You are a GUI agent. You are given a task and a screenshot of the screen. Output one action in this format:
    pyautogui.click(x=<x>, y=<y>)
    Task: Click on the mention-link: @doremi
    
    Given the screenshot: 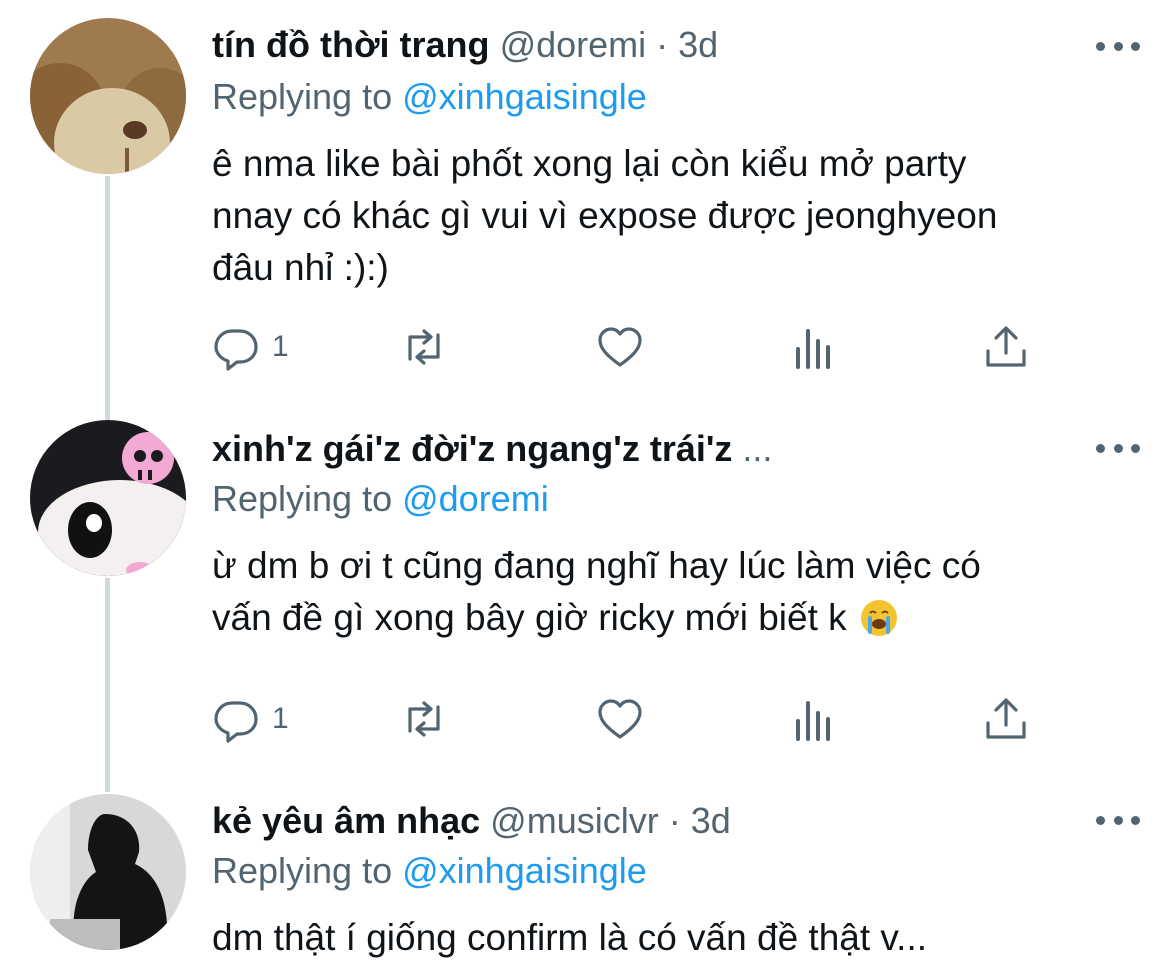 What is the action you would take?
    pyautogui.click(x=475, y=498)
    